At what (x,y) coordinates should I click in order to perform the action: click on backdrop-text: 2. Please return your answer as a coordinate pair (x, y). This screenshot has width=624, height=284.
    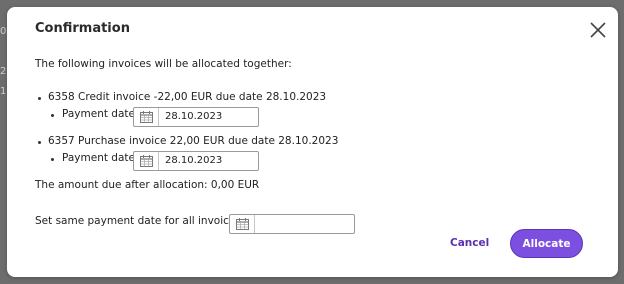
    Looking at the image, I should click on (3, 71).